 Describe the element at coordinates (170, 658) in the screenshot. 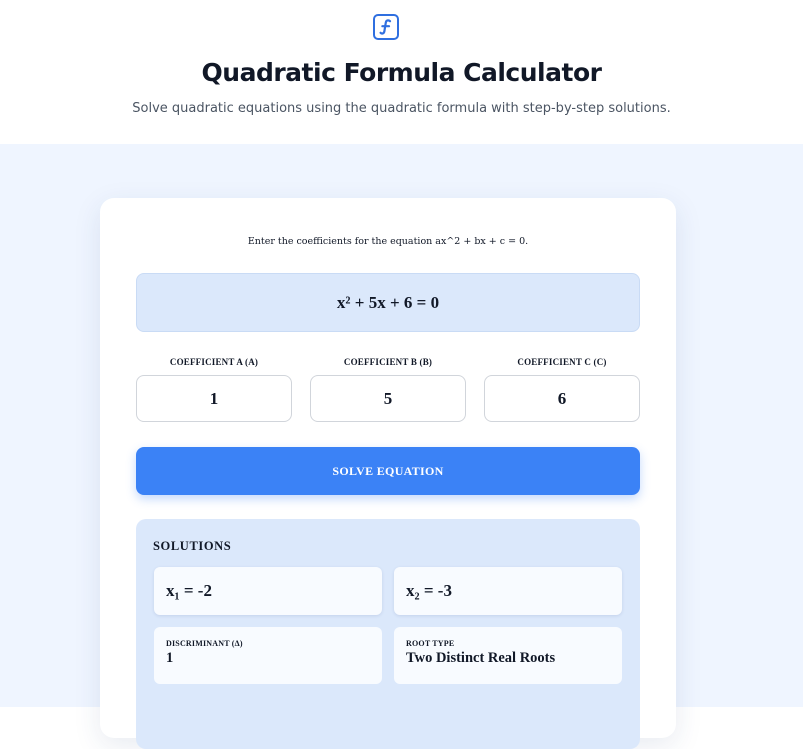

I see `discriminant-value: 1` at that location.